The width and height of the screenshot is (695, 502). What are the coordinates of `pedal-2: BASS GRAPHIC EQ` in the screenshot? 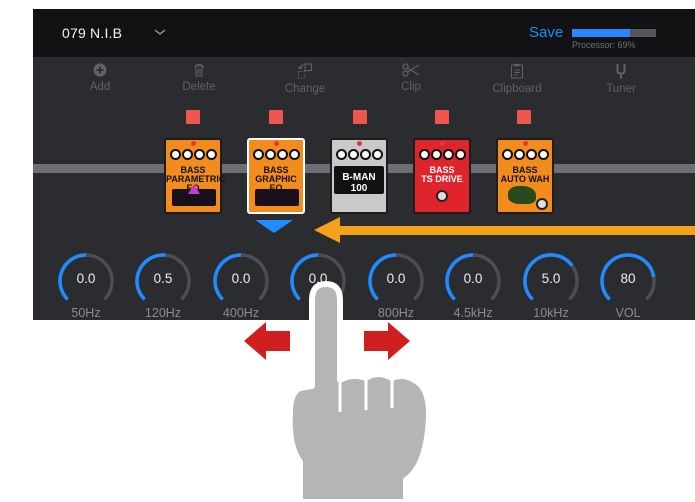 It's located at (276, 176).